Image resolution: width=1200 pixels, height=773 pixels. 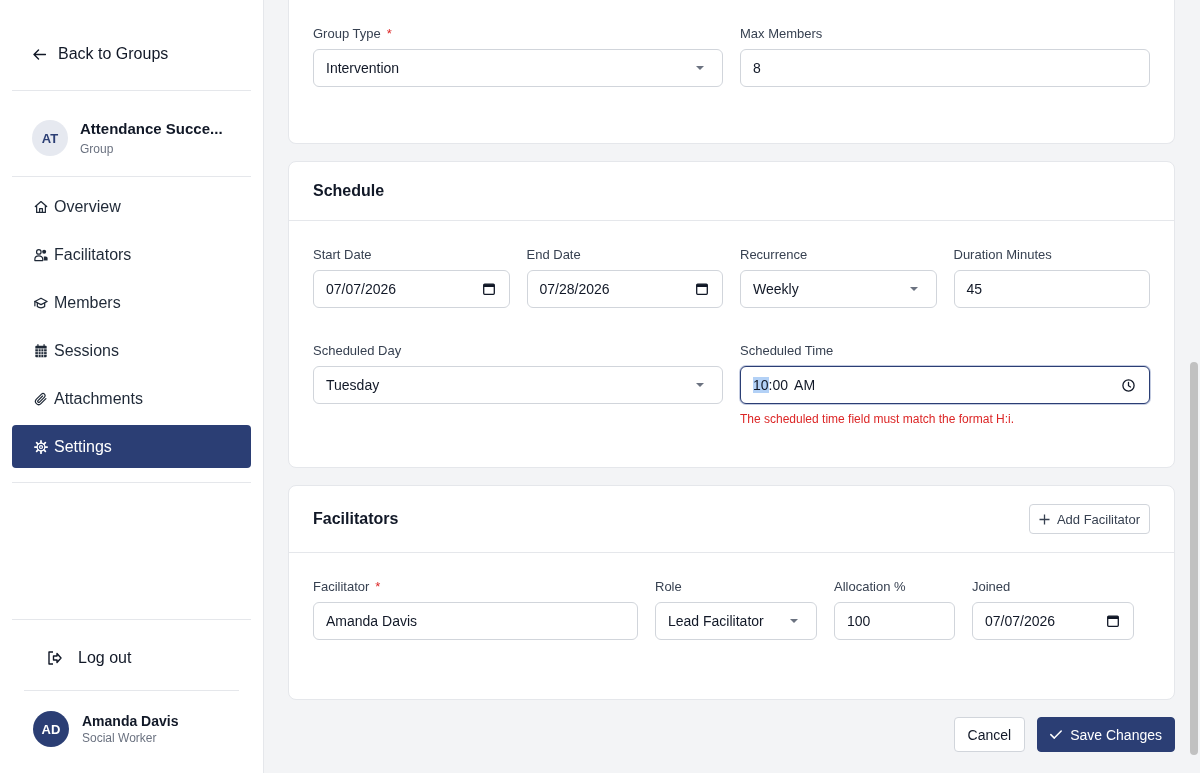 I want to click on text-field: 45, so click(x=1051, y=289).